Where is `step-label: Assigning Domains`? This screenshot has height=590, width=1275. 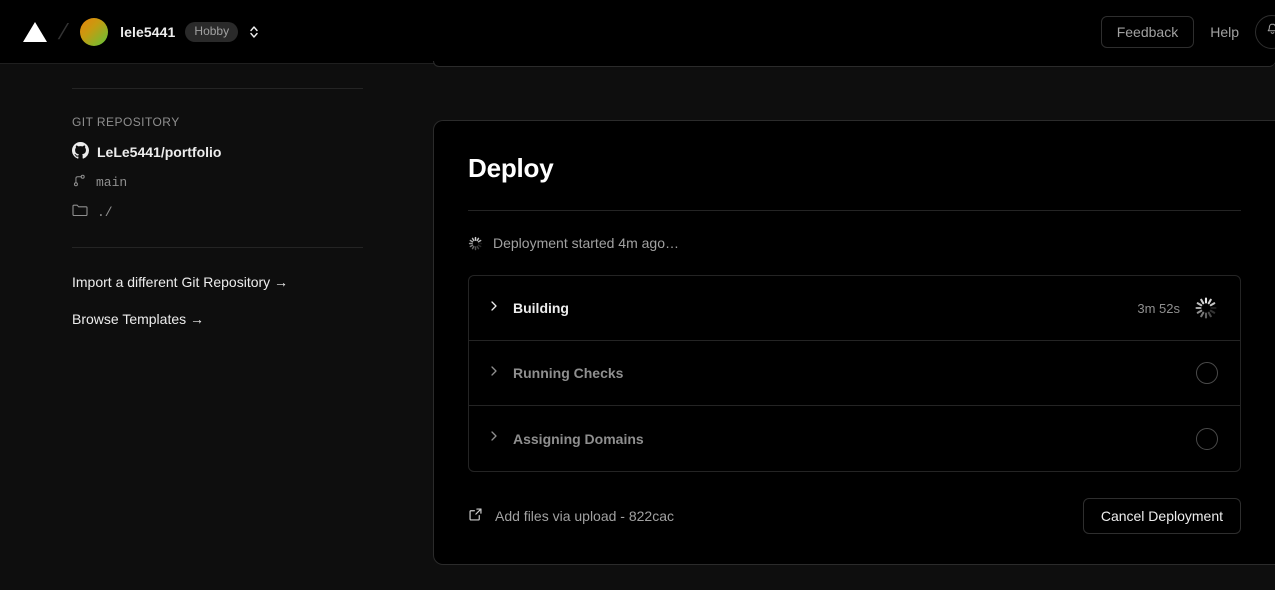
step-label: Assigning Domains is located at coordinates (578, 438).